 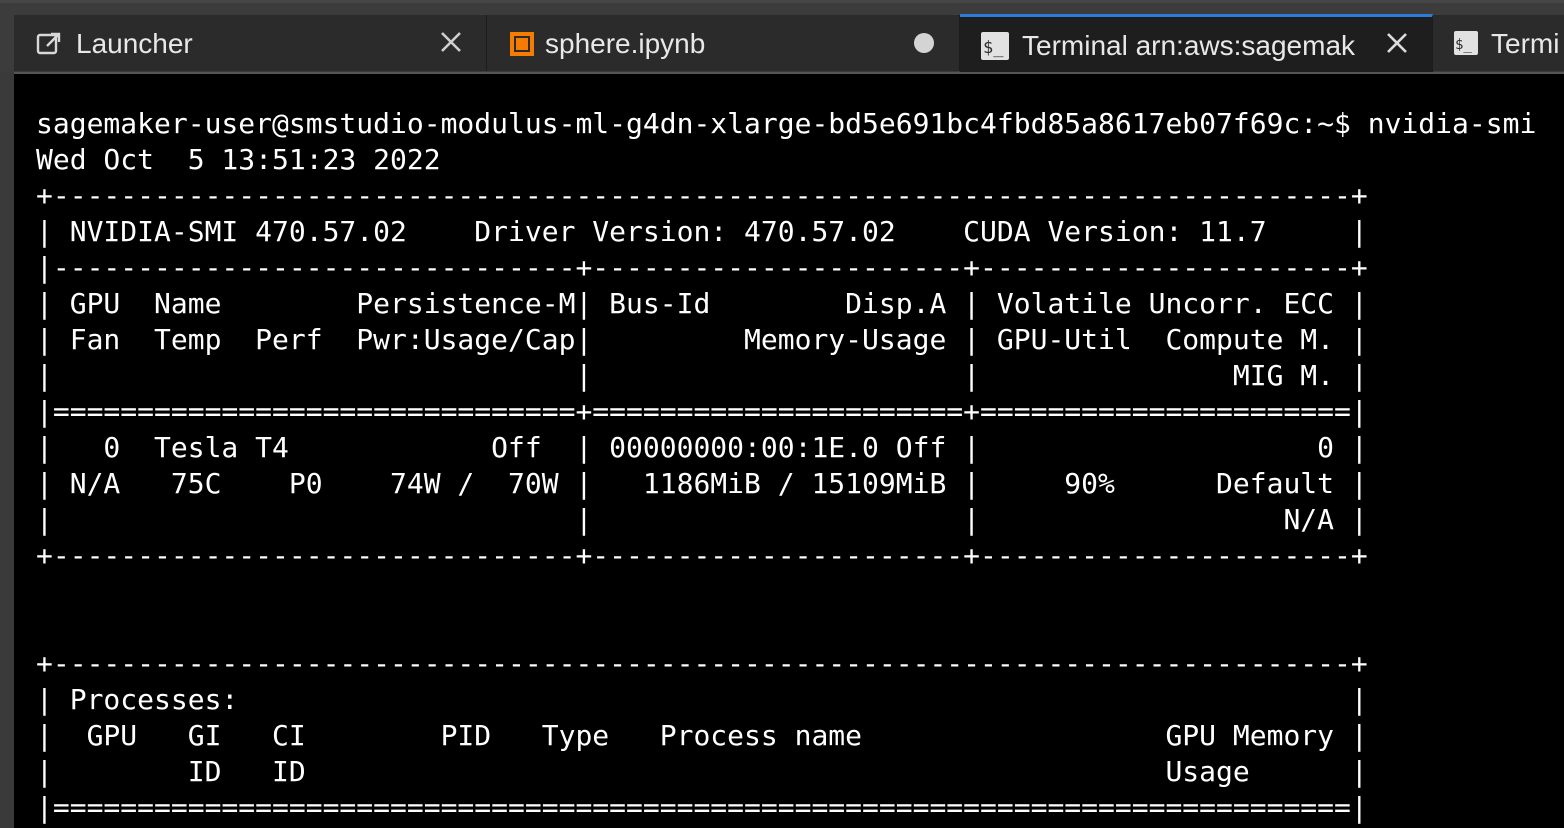 What do you see at coordinates (1525, 43) in the screenshot?
I see `tab-label: Termi` at bounding box center [1525, 43].